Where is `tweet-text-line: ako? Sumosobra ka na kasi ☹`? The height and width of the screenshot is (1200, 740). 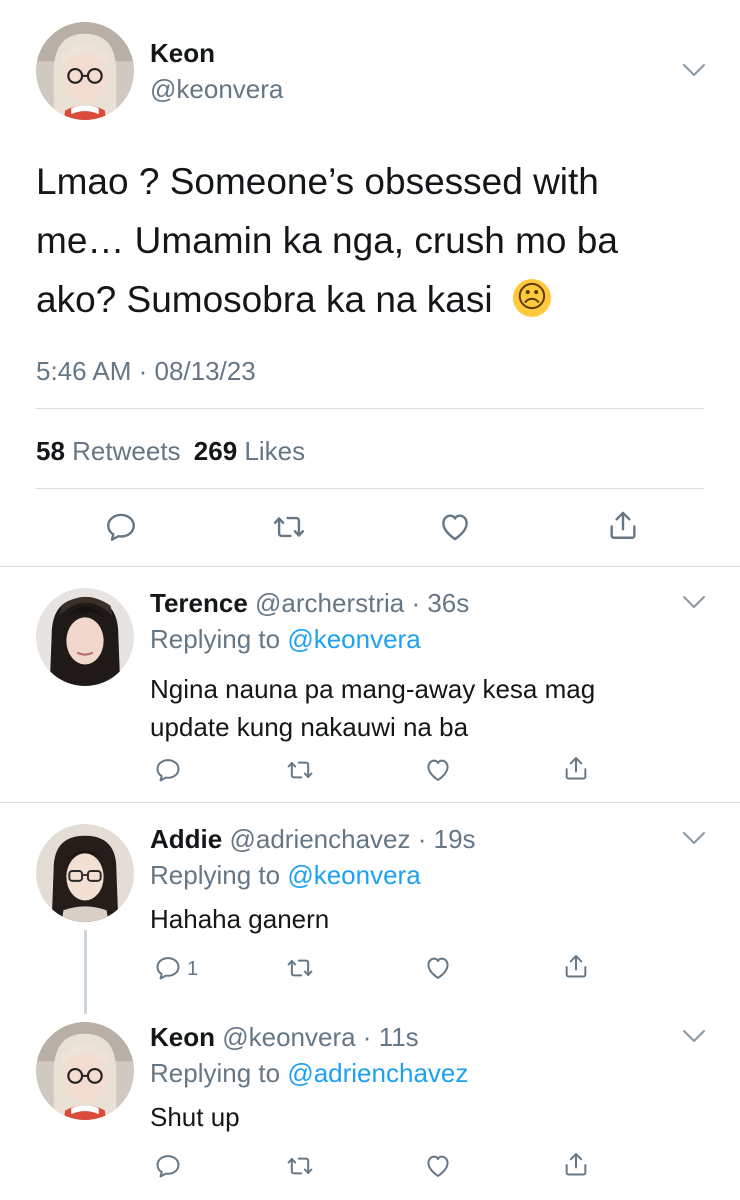
tweet-text-line: ako? Sumosobra ka na kasi ☹ is located at coordinates (327, 299).